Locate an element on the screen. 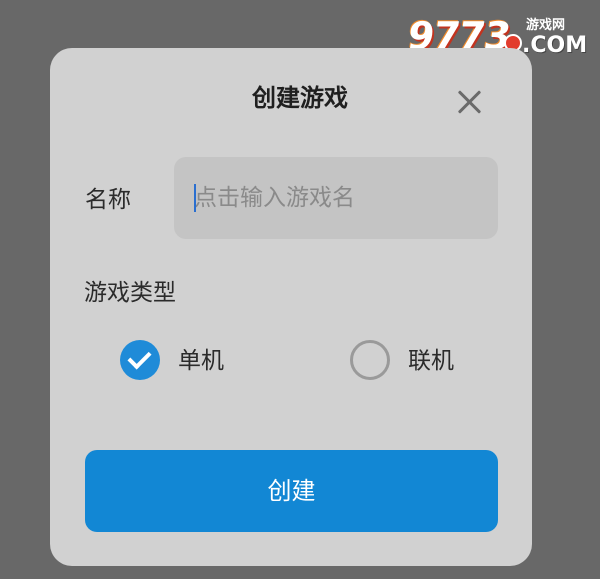 Image resolution: width=600 pixels, height=579 pixels. close-icon is located at coordinates (470, 102).